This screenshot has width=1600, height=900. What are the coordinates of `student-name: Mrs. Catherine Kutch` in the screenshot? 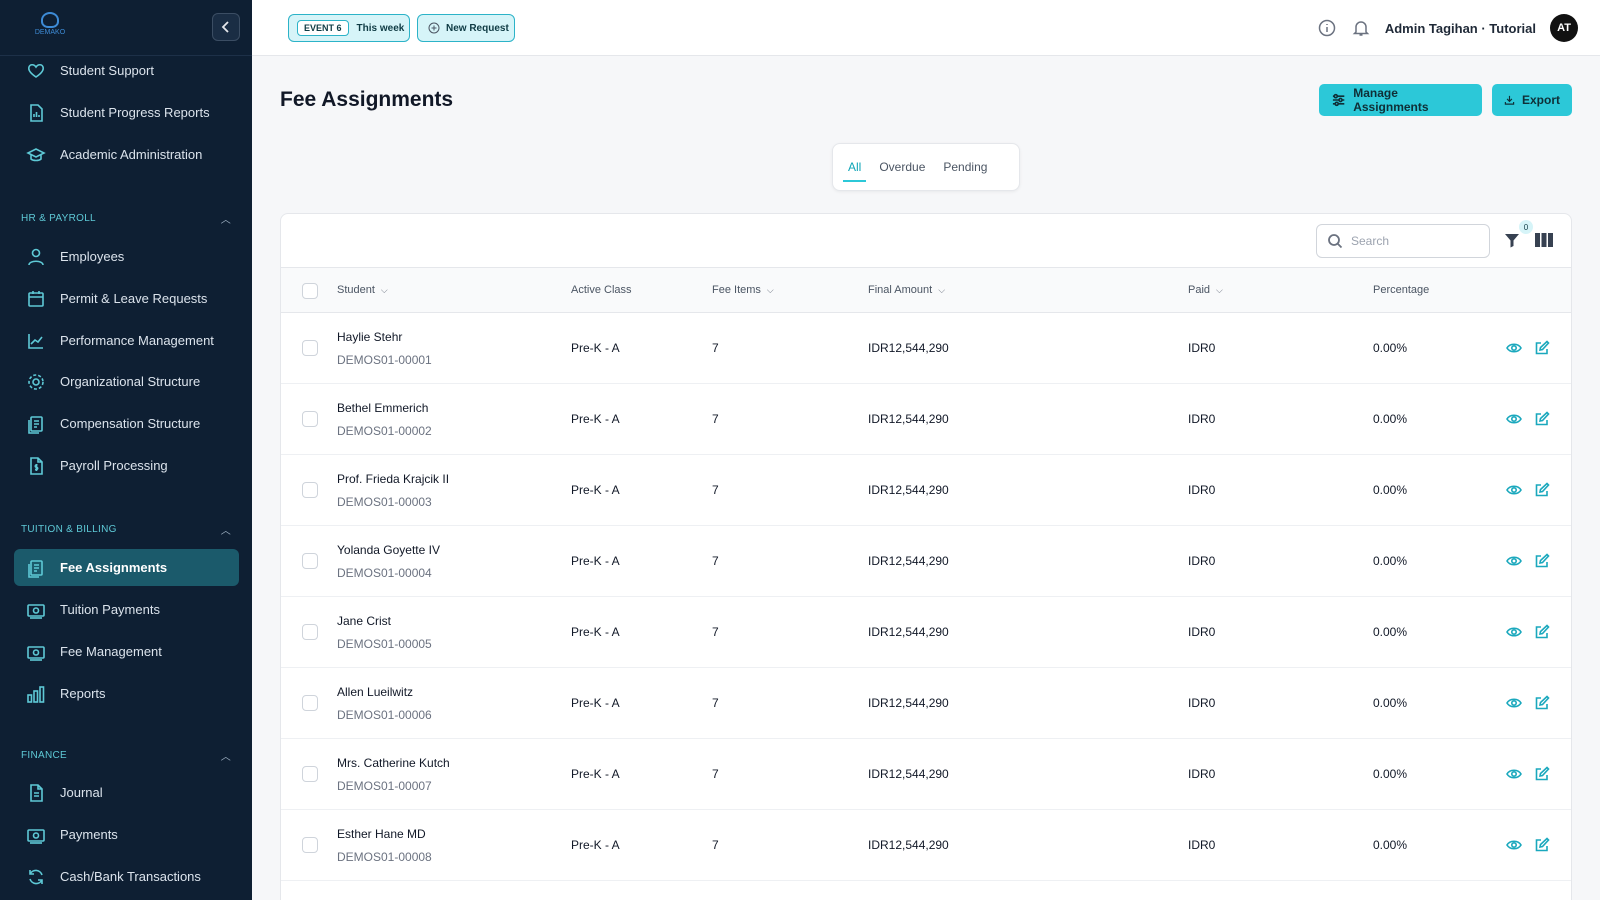 It's located at (393, 763).